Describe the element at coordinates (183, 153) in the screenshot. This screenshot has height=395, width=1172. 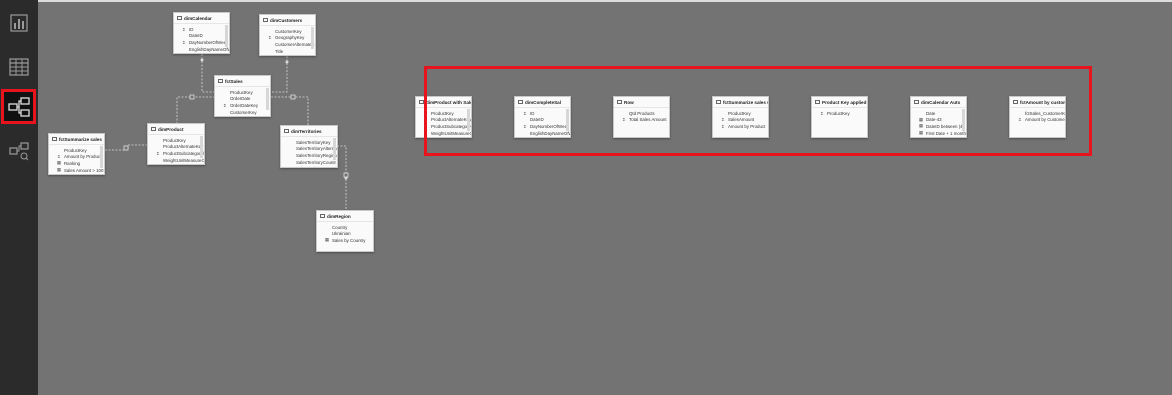
I see `field-name: ProductSubcategoryl` at that location.